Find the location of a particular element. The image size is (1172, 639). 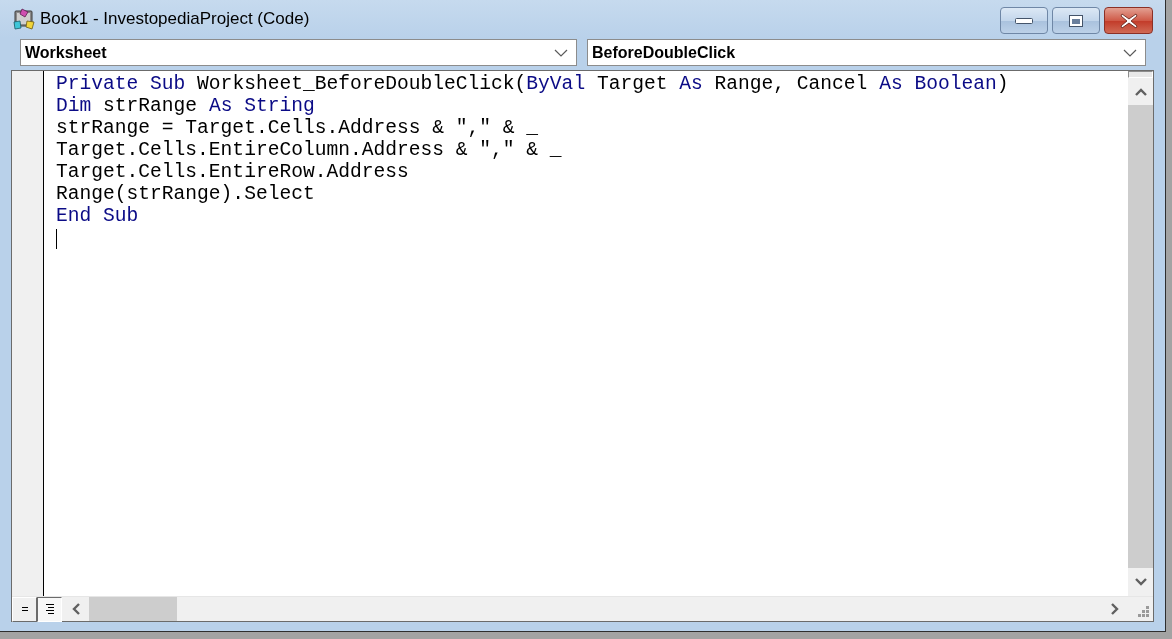

maximize-icon is located at coordinates (1076, 20).